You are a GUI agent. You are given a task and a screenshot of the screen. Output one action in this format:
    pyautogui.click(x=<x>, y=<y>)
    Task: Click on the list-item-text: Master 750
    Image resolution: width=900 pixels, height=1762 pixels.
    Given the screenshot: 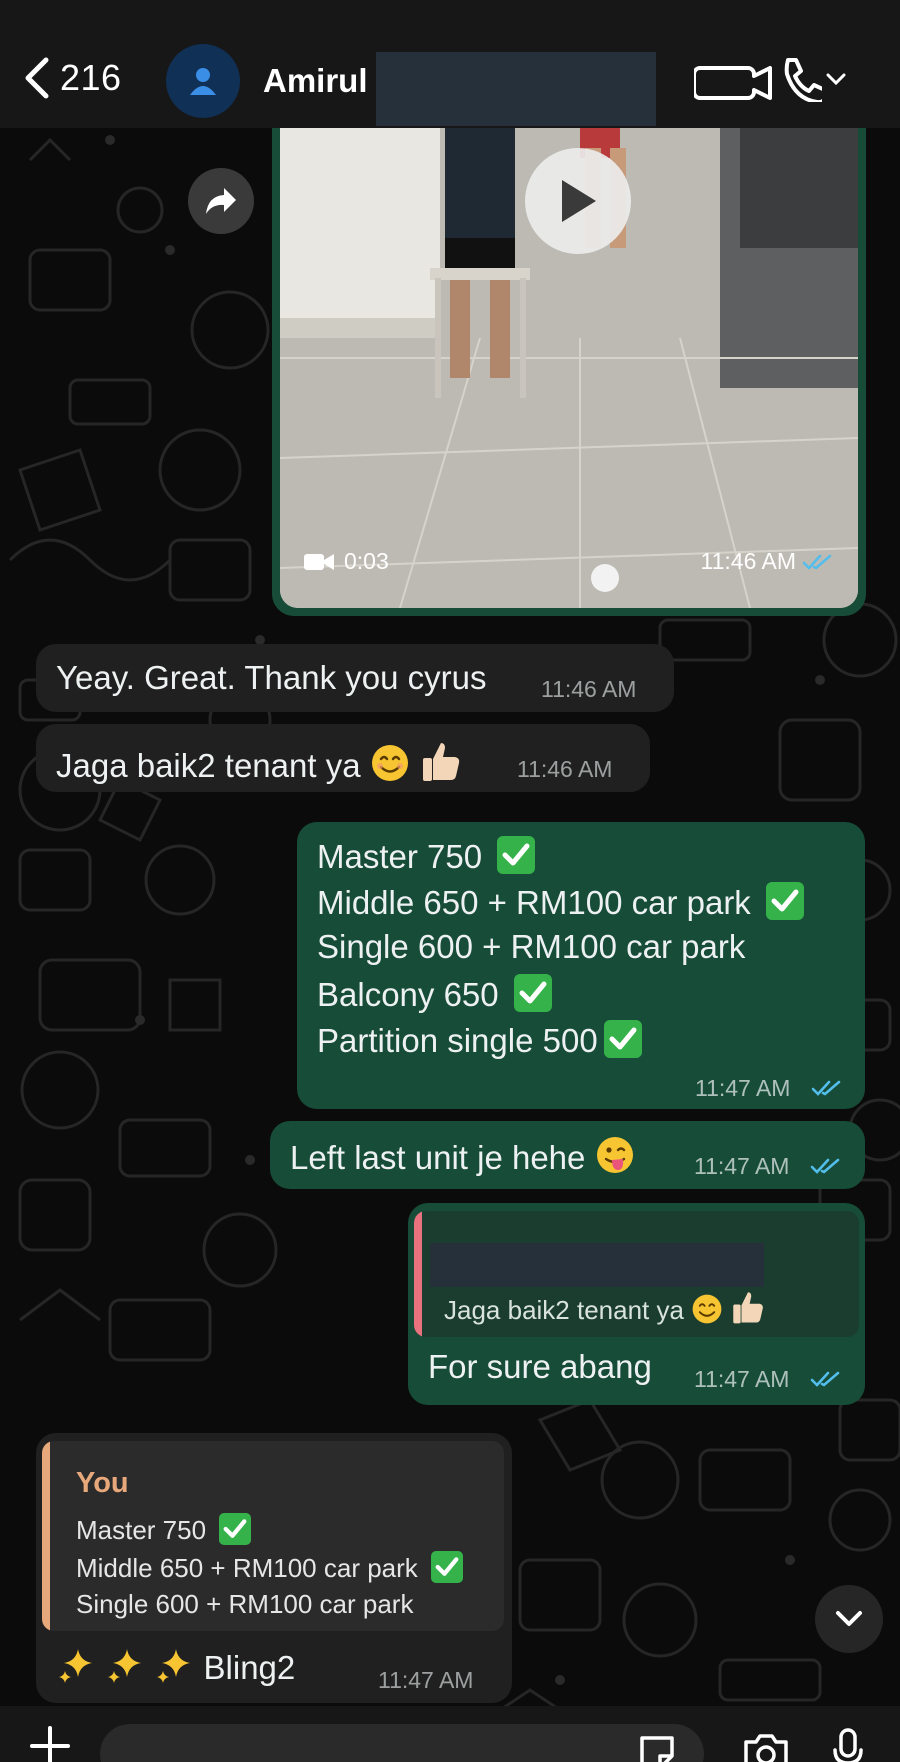 What is the action you would take?
    pyautogui.click(x=400, y=856)
    